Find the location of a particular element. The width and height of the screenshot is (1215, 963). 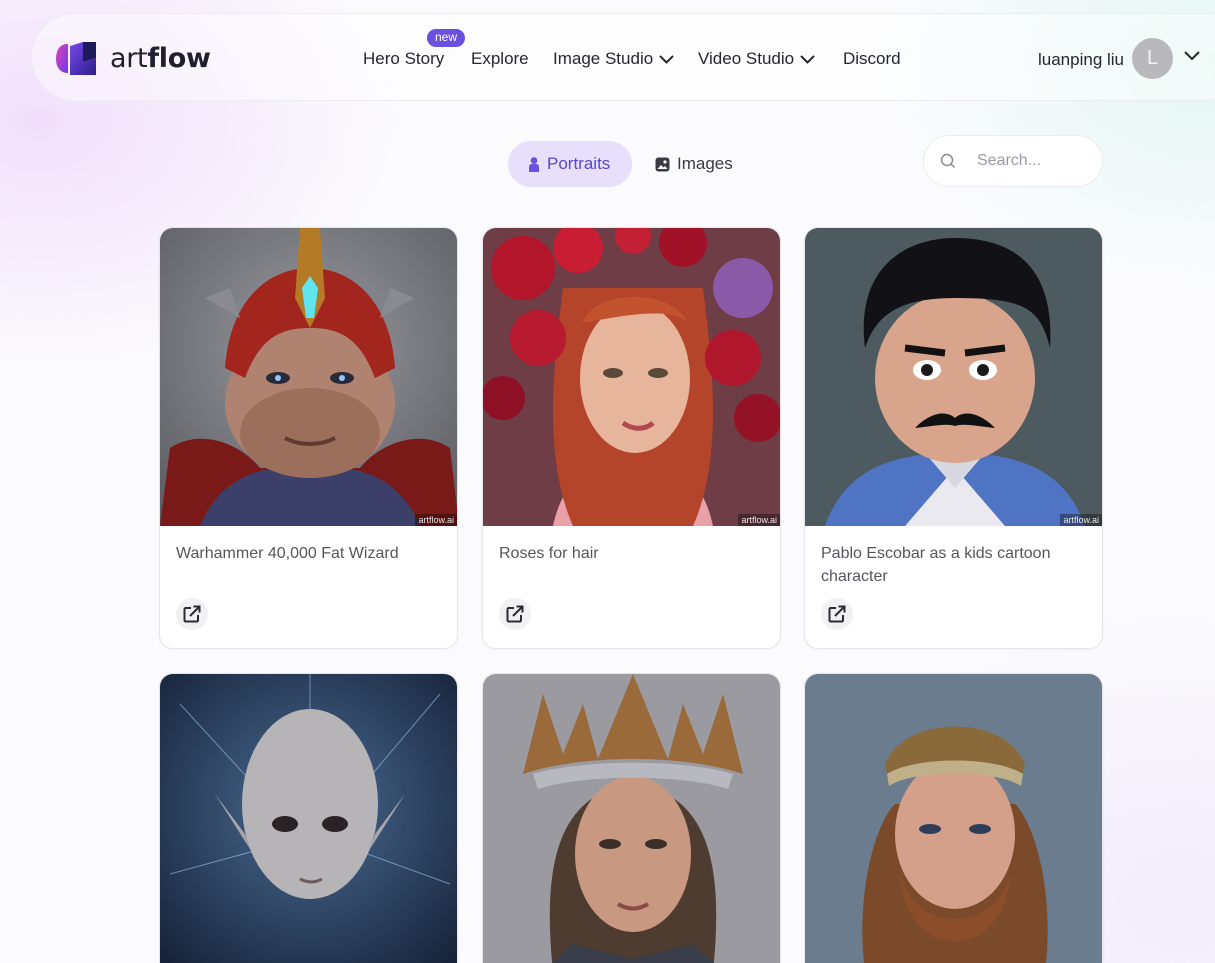

nav-hero-story-label: Hero Story is located at coordinates (404, 58).